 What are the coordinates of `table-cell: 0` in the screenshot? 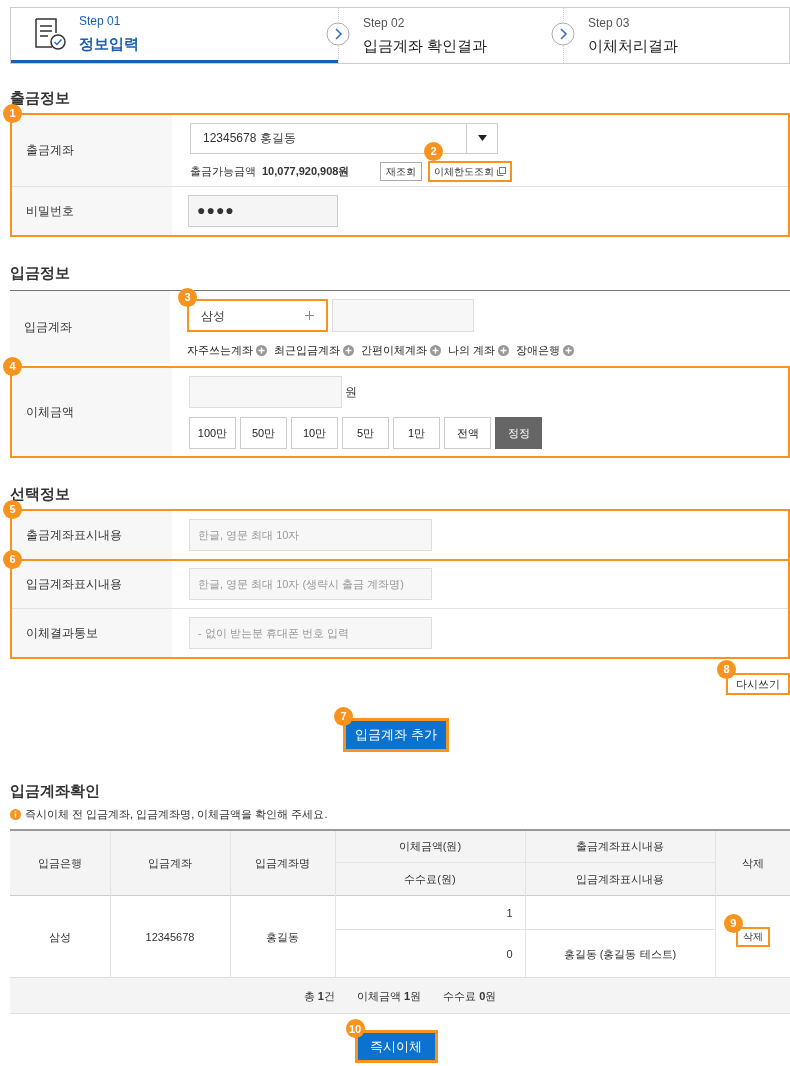 It's located at (430, 953).